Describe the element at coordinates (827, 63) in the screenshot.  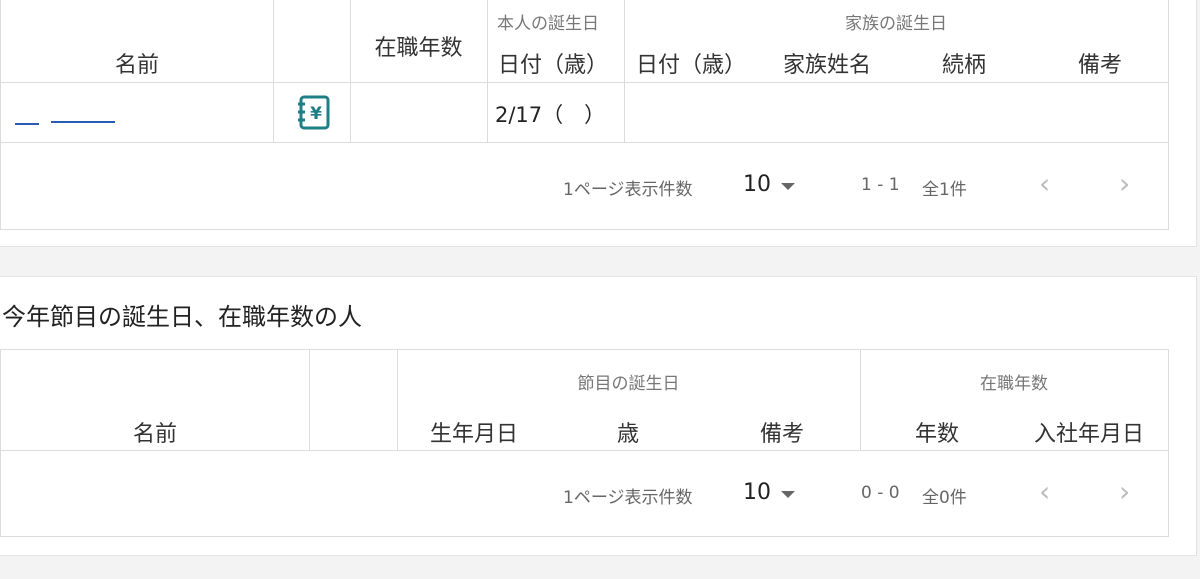
I see `column-header-family-name: 家族姓名` at that location.